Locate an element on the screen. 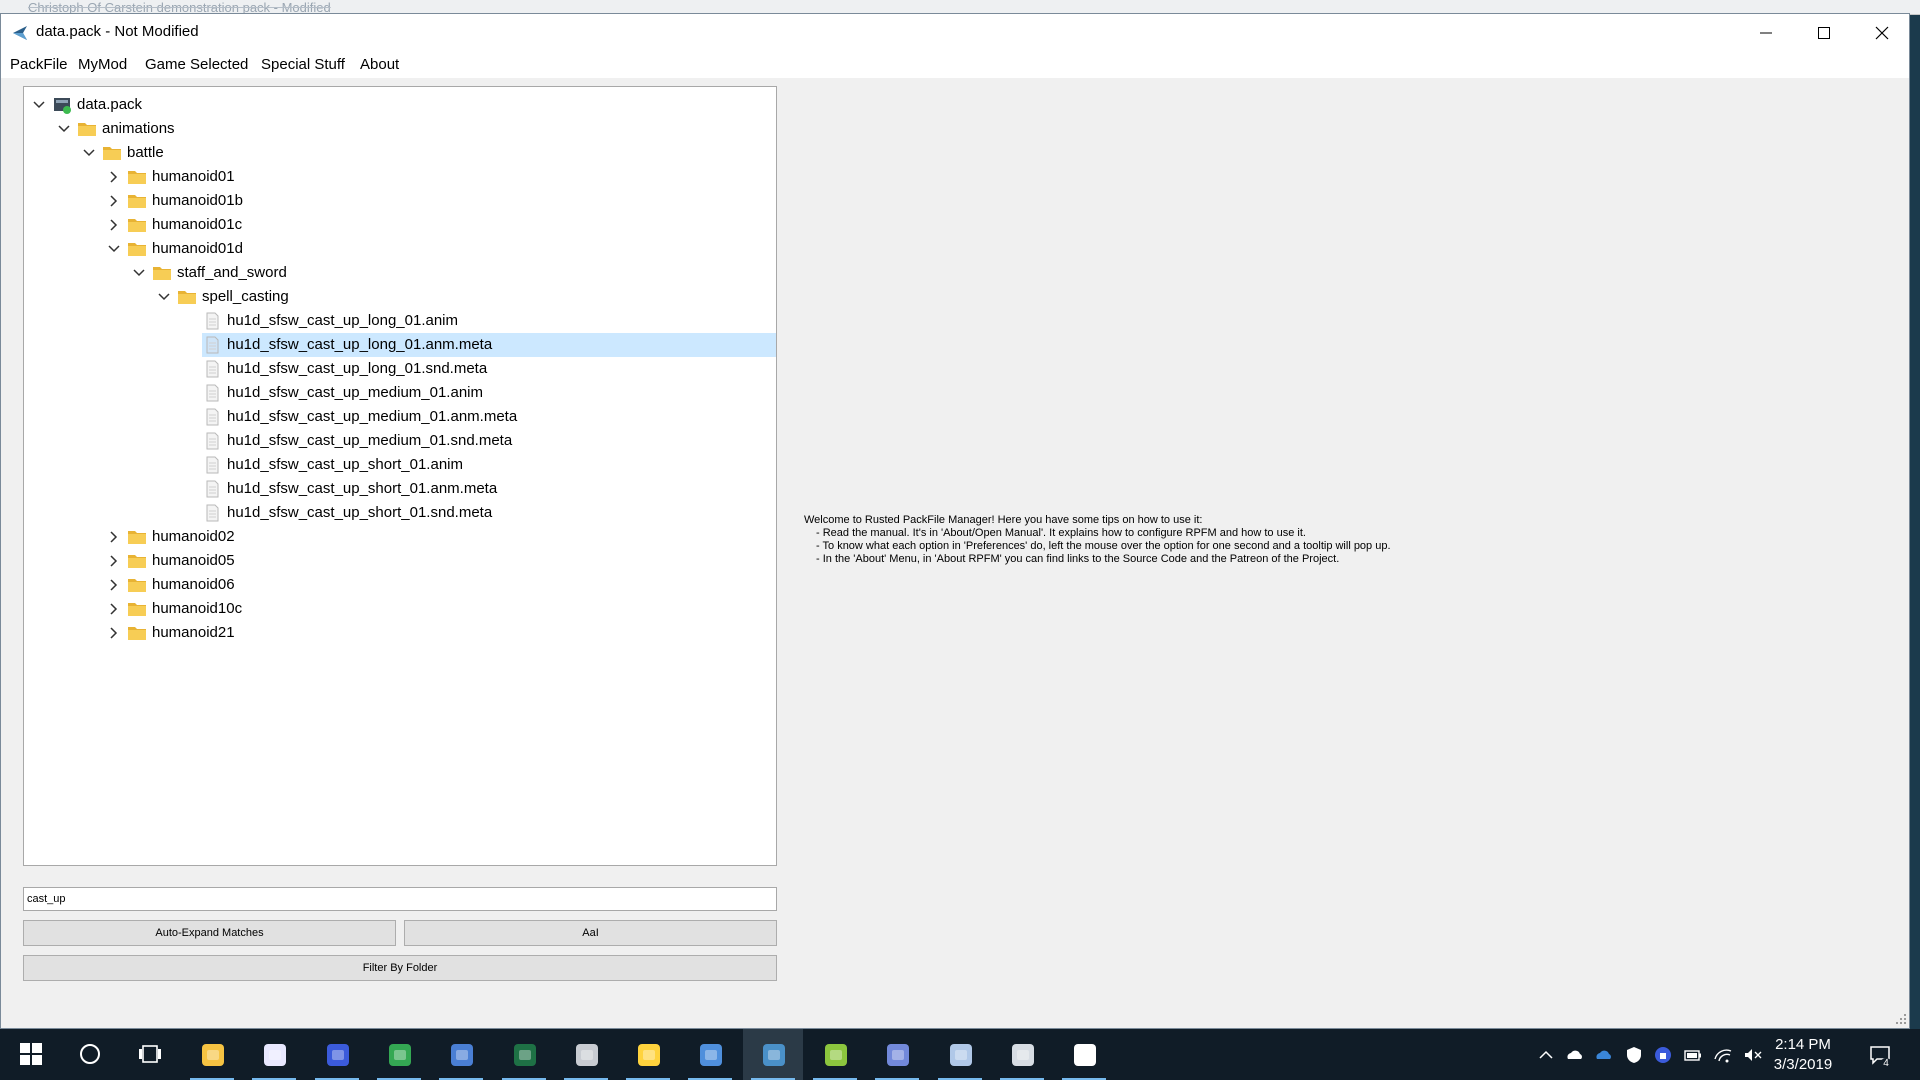 The height and width of the screenshot is (1080, 1920). tree-item-label: humanoid01d is located at coordinates (197, 248).